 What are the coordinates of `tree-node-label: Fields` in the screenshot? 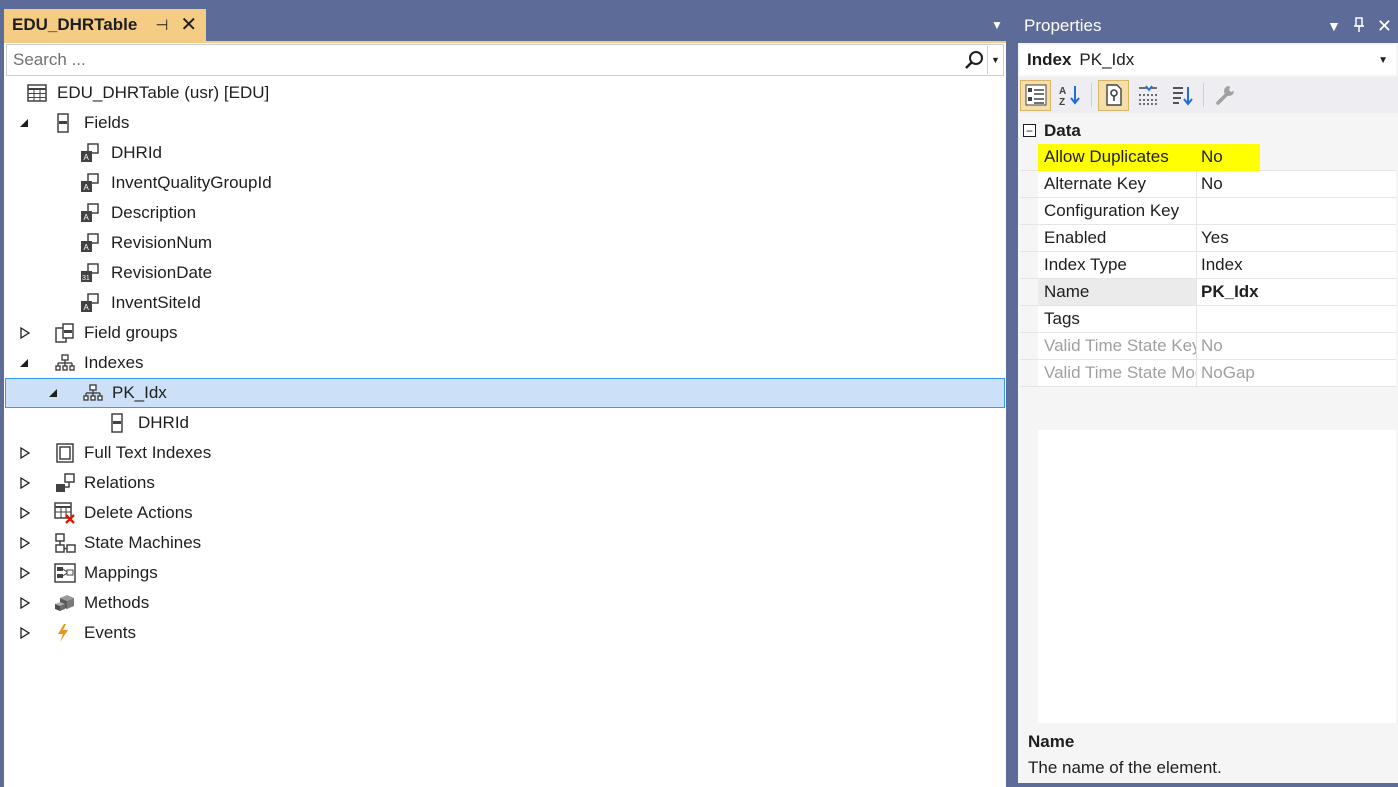 It's located at (107, 122).